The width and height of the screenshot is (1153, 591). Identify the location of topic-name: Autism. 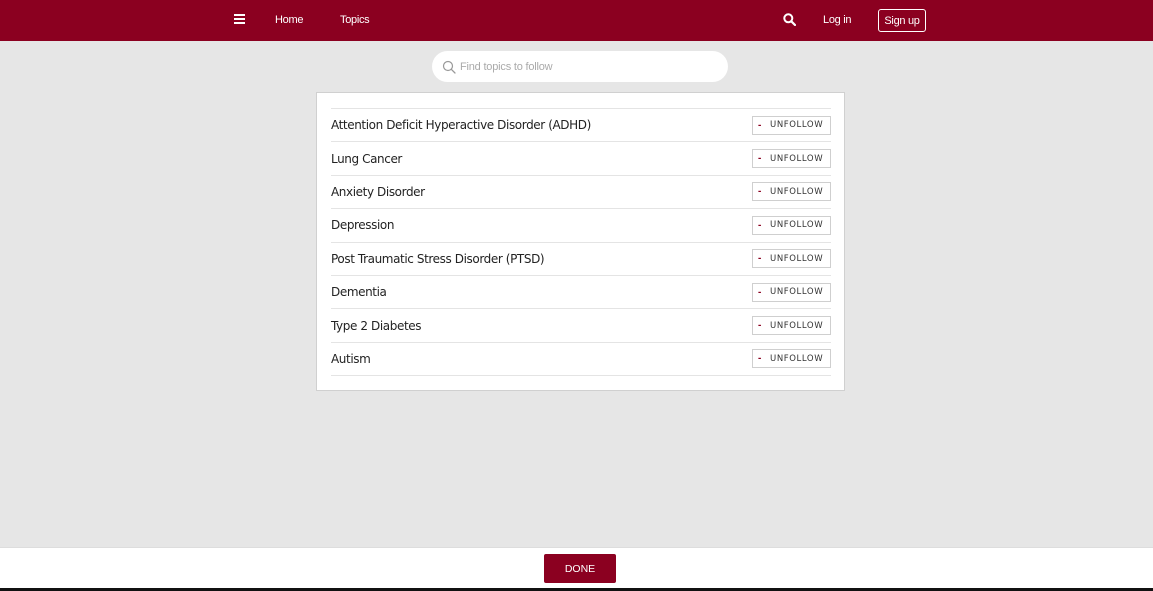
(351, 358).